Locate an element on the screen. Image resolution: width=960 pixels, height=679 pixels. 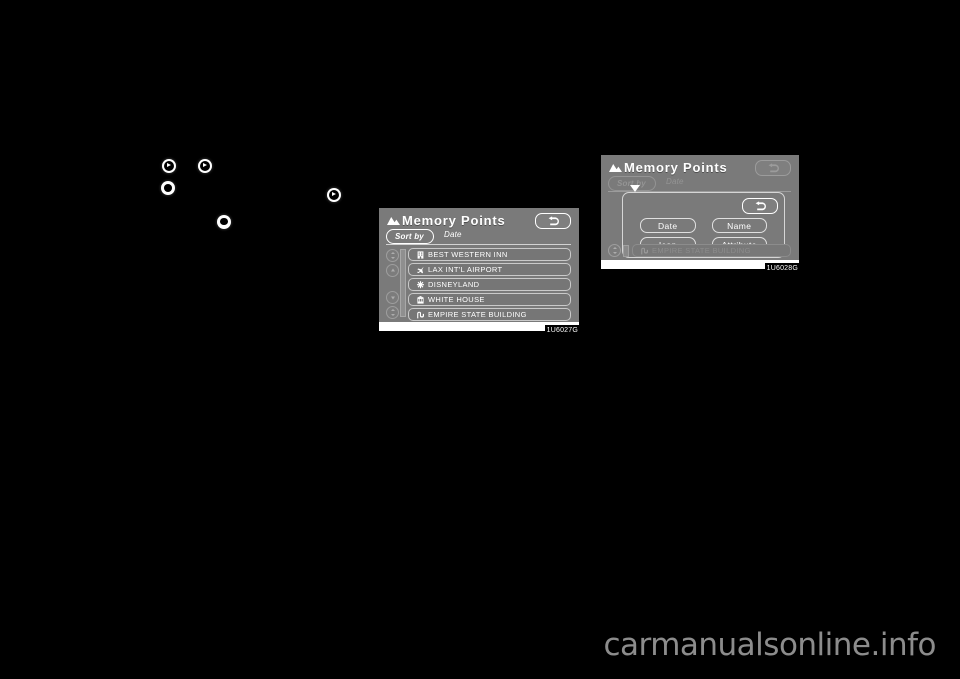
background-list-row: EMPIRE STATE BUILDING is located at coordinates (699, 250).